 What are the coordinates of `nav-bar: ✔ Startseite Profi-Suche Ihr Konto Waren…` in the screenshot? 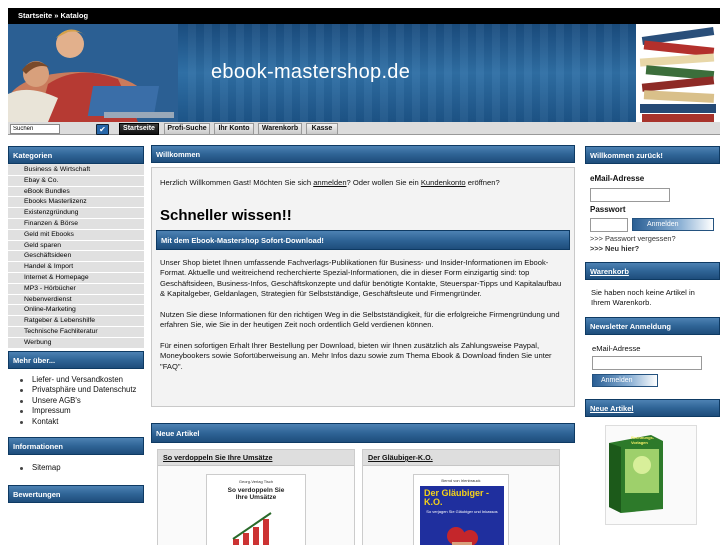 It's located at (364, 128).